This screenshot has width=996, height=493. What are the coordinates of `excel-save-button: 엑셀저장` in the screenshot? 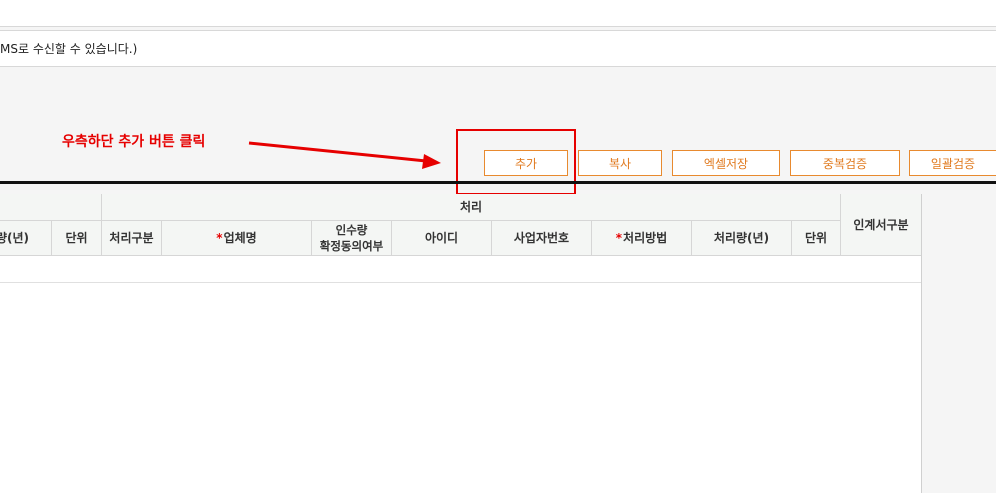 It's located at (726, 163).